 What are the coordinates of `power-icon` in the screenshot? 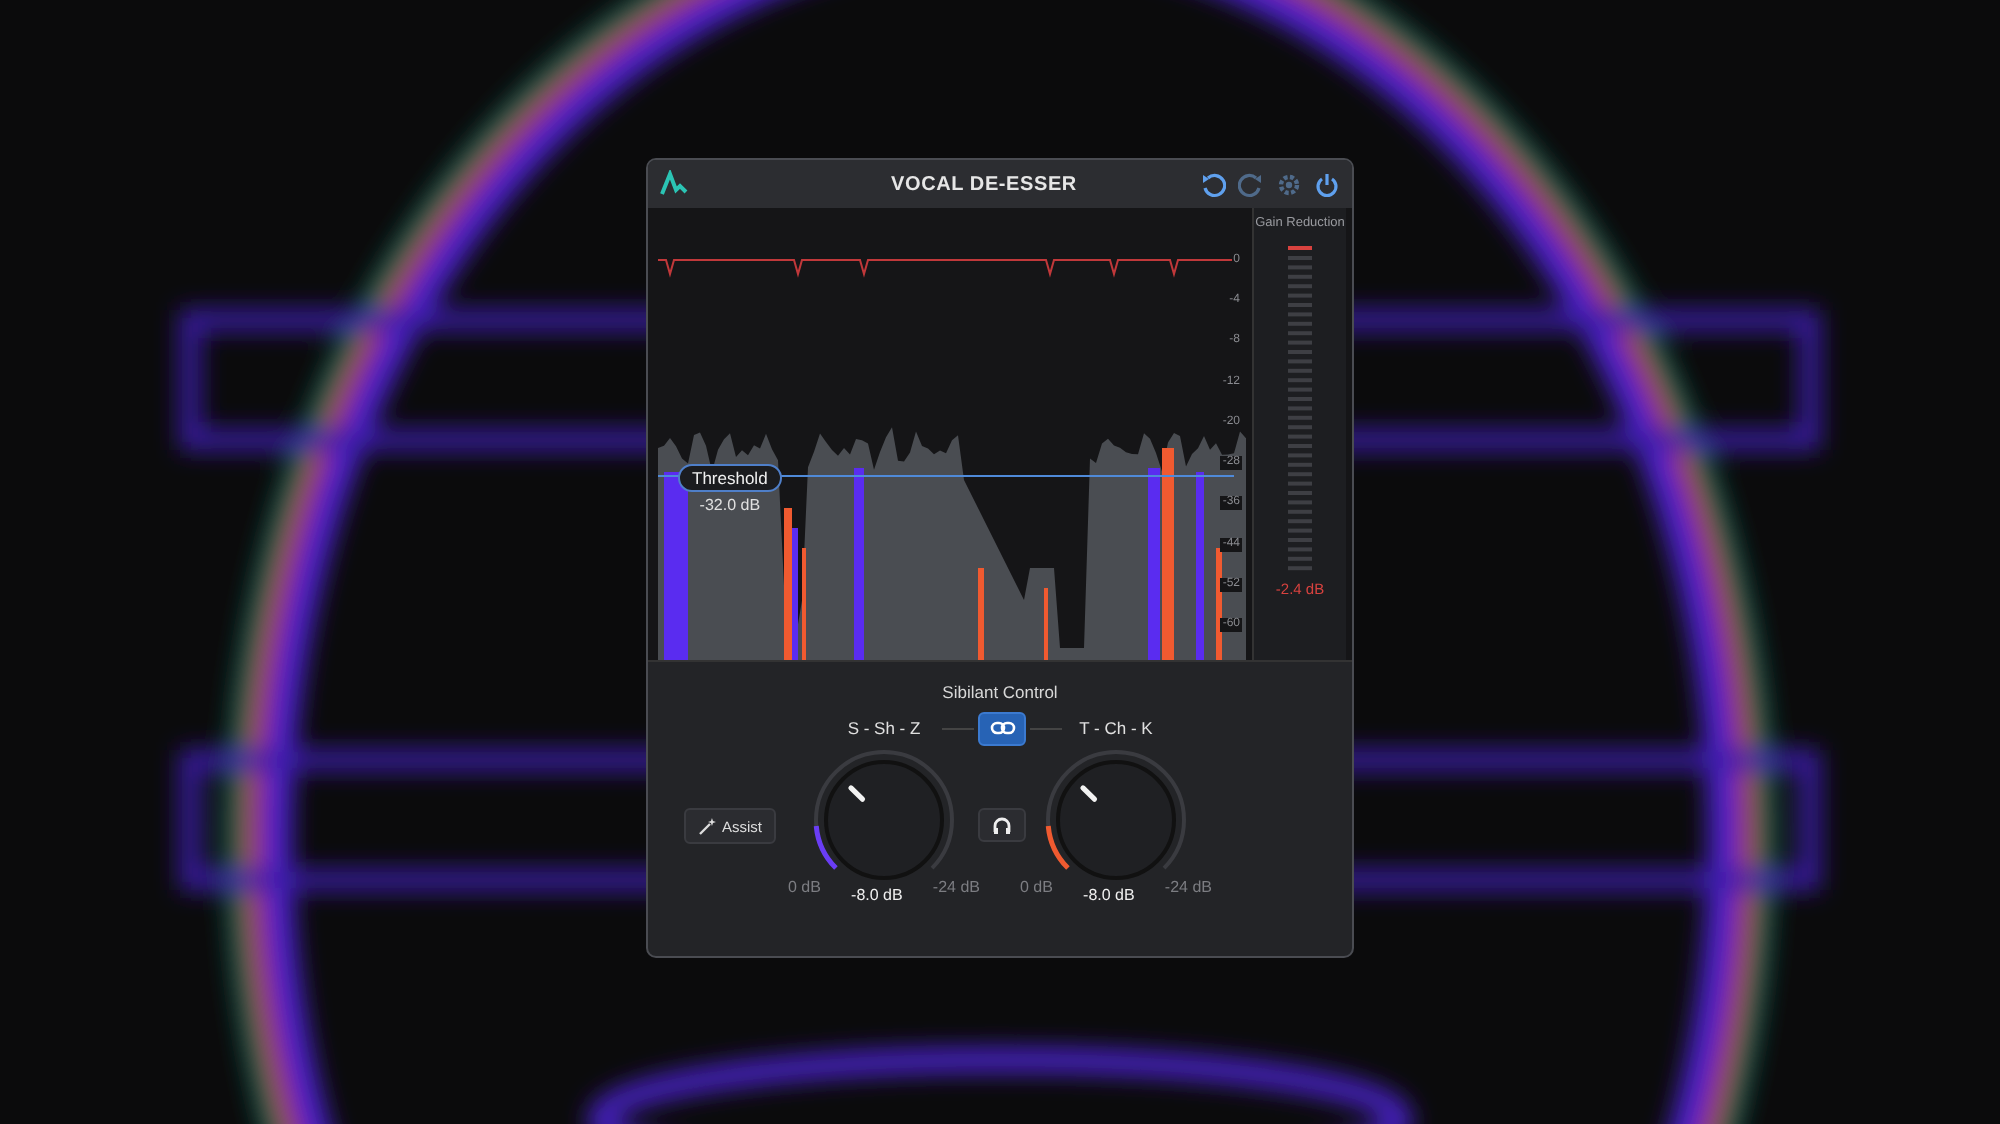 It's located at (1327, 184).